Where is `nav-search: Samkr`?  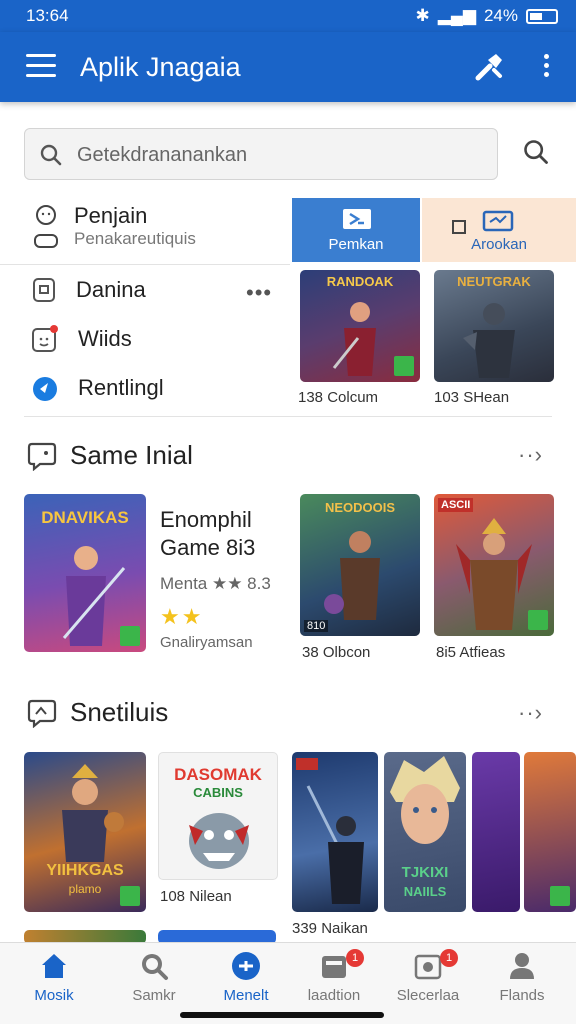
nav-search: Samkr is located at coordinates (154, 978).